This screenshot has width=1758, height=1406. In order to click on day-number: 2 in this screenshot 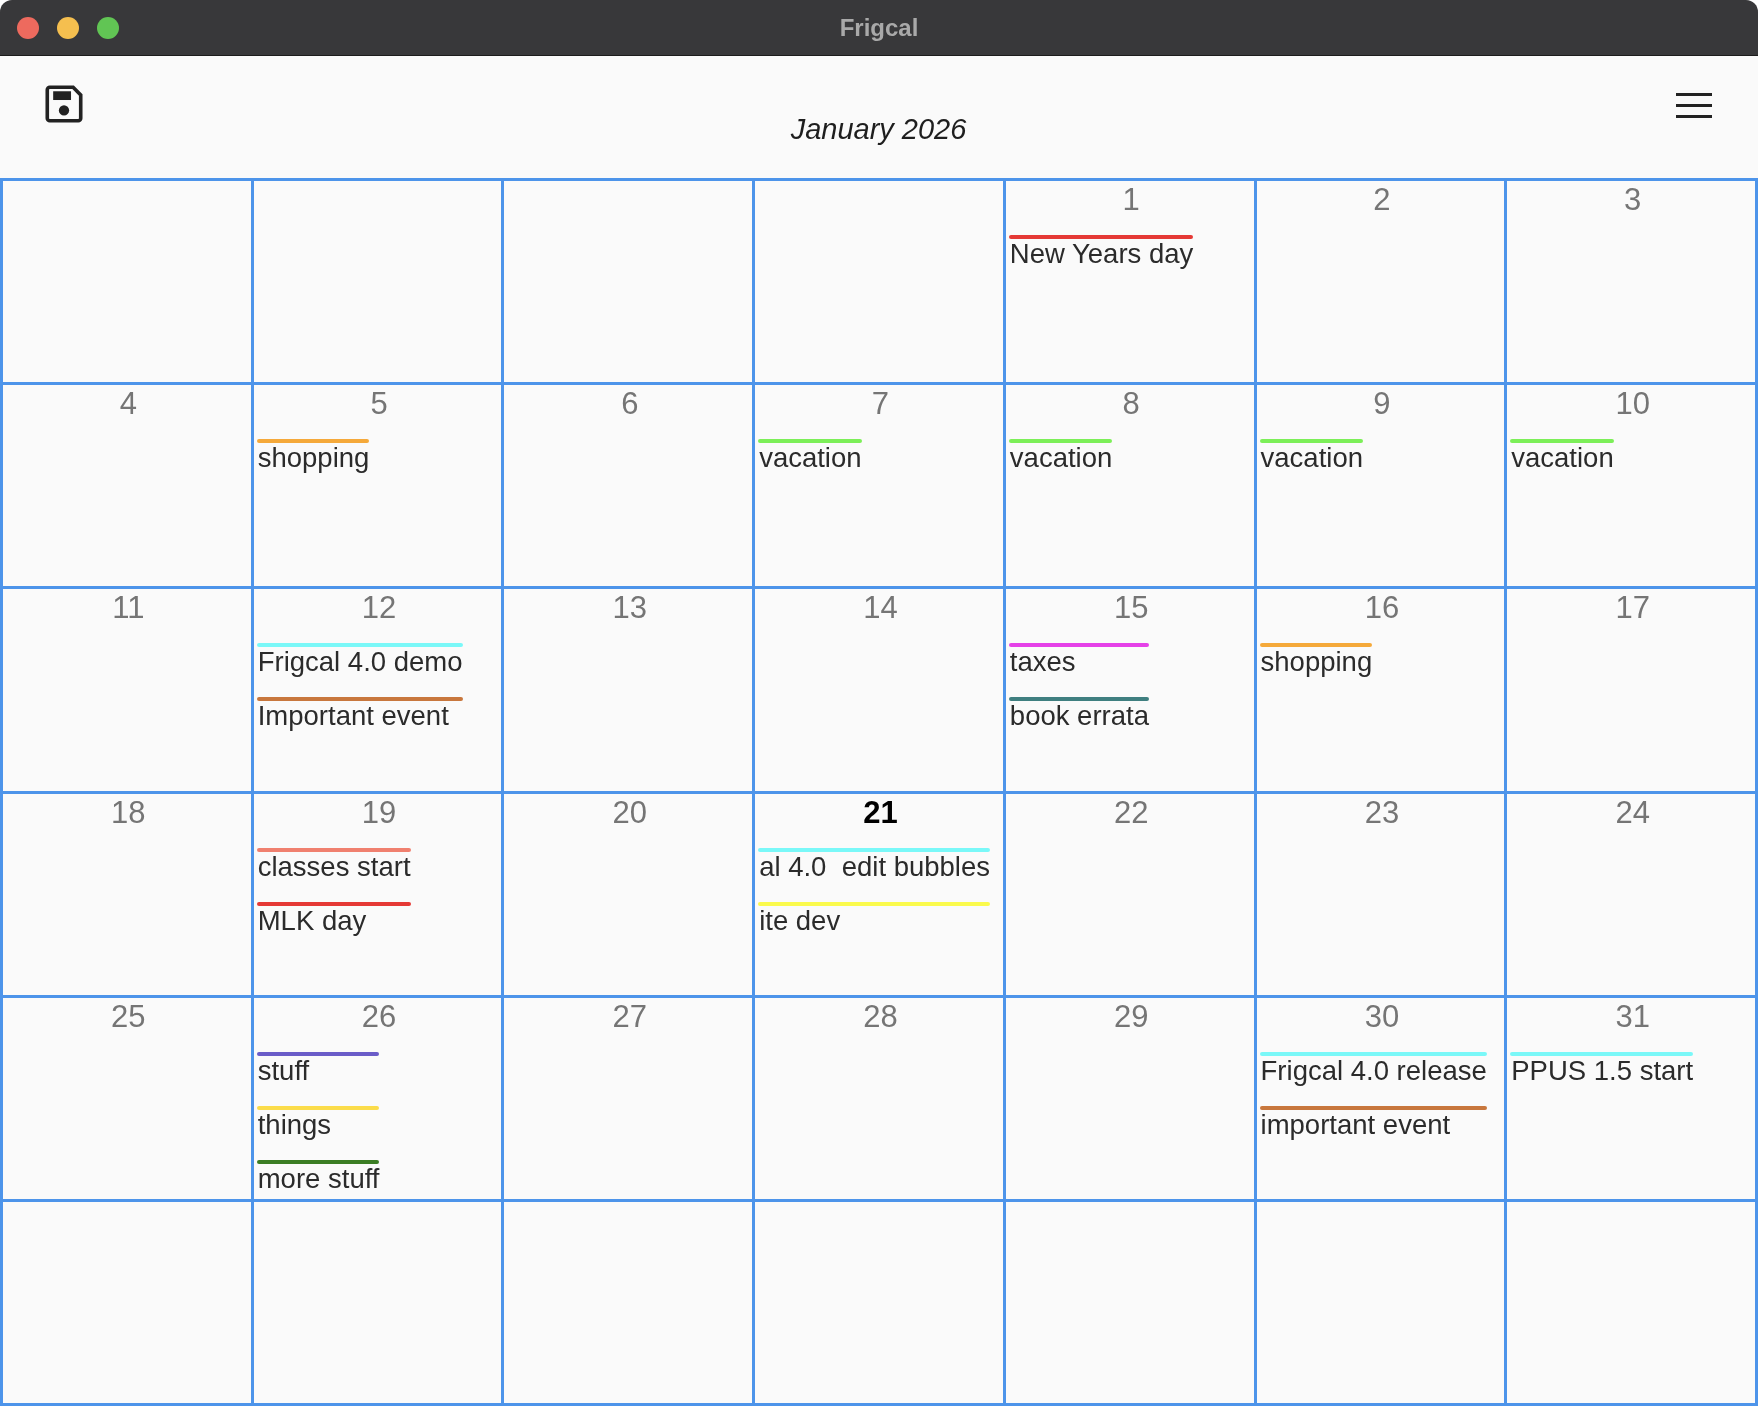, I will do `click(1382, 200)`.